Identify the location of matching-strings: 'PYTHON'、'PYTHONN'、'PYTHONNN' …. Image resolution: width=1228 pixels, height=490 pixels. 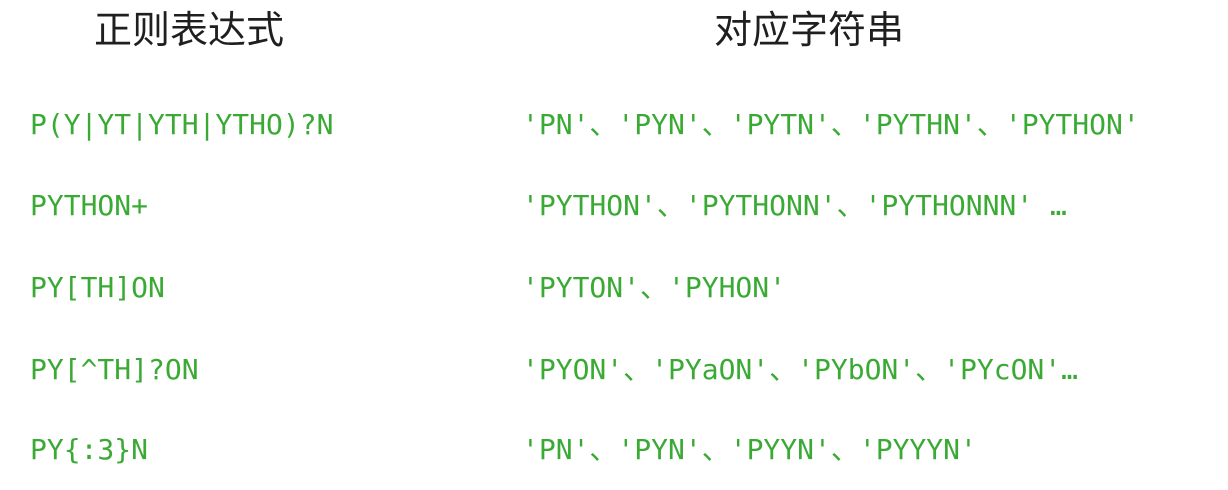
(794, 205).